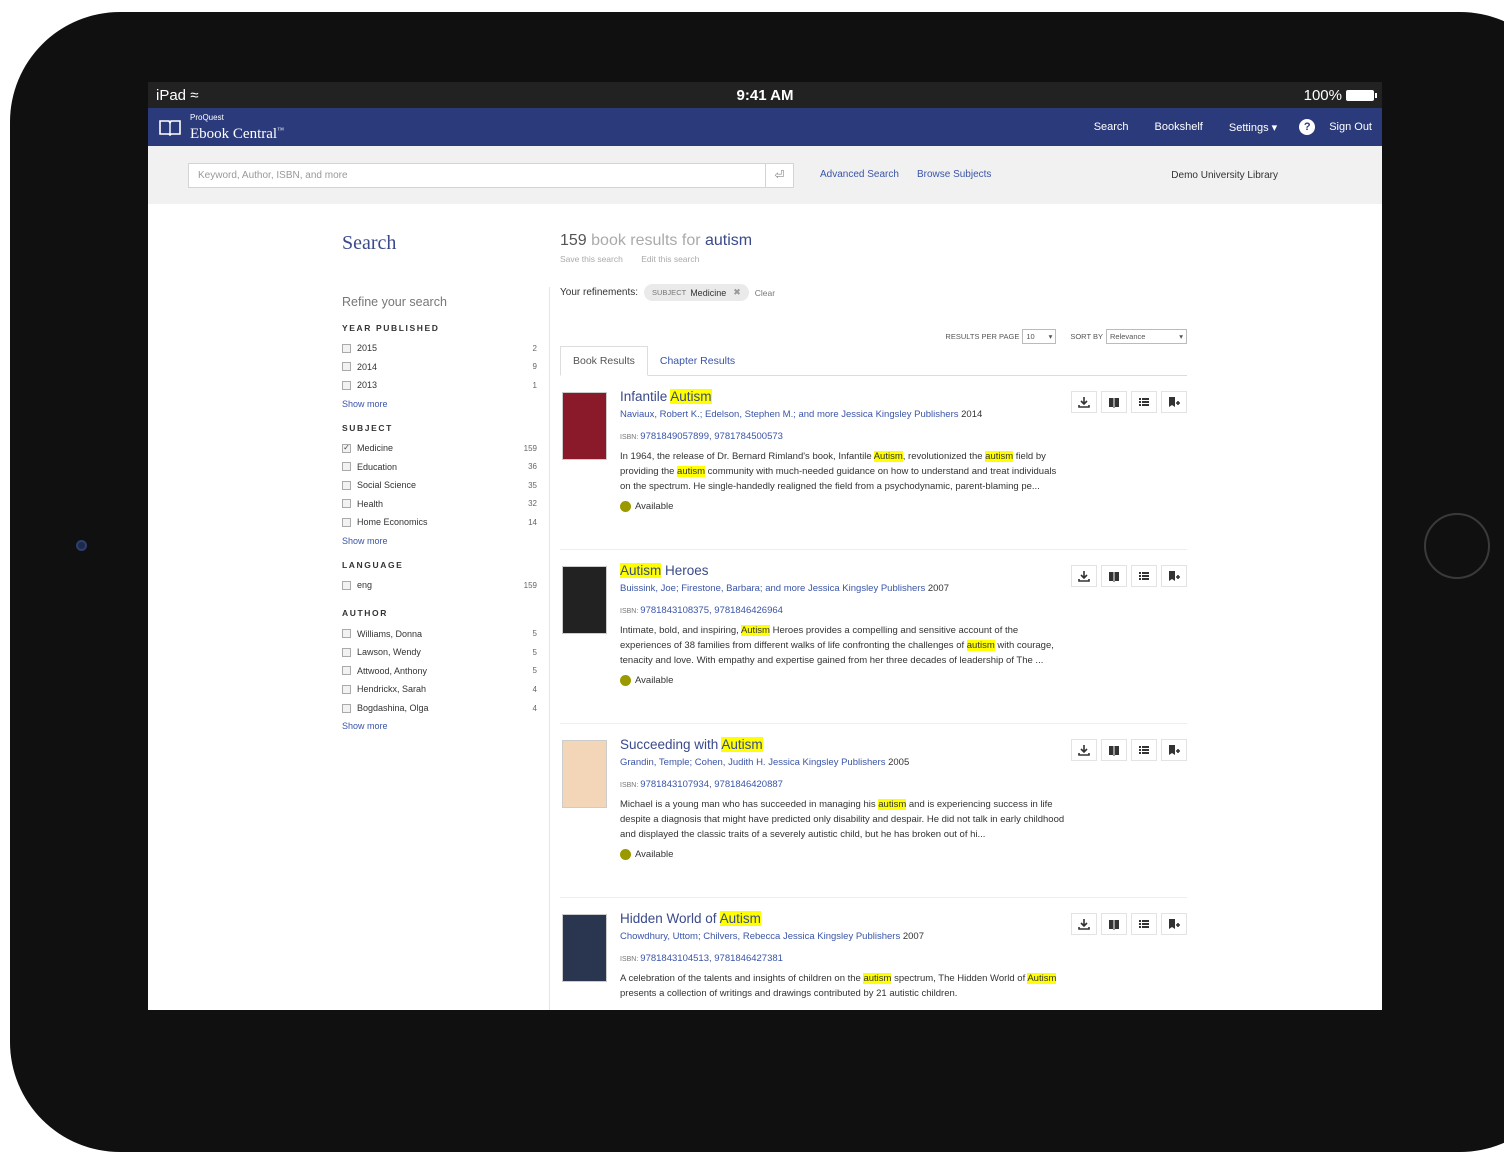 The image size is (1504, 1152). What do you see at coordinates (439, 708) in the screenshot?
I see `facet-option: Bogdashina, Olga 4` at bounding box center [439, 708].